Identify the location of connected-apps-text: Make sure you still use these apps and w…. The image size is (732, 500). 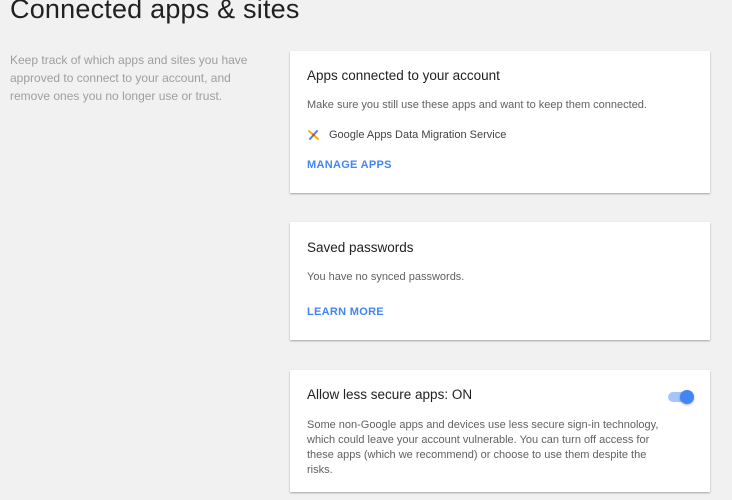
(477, 105).